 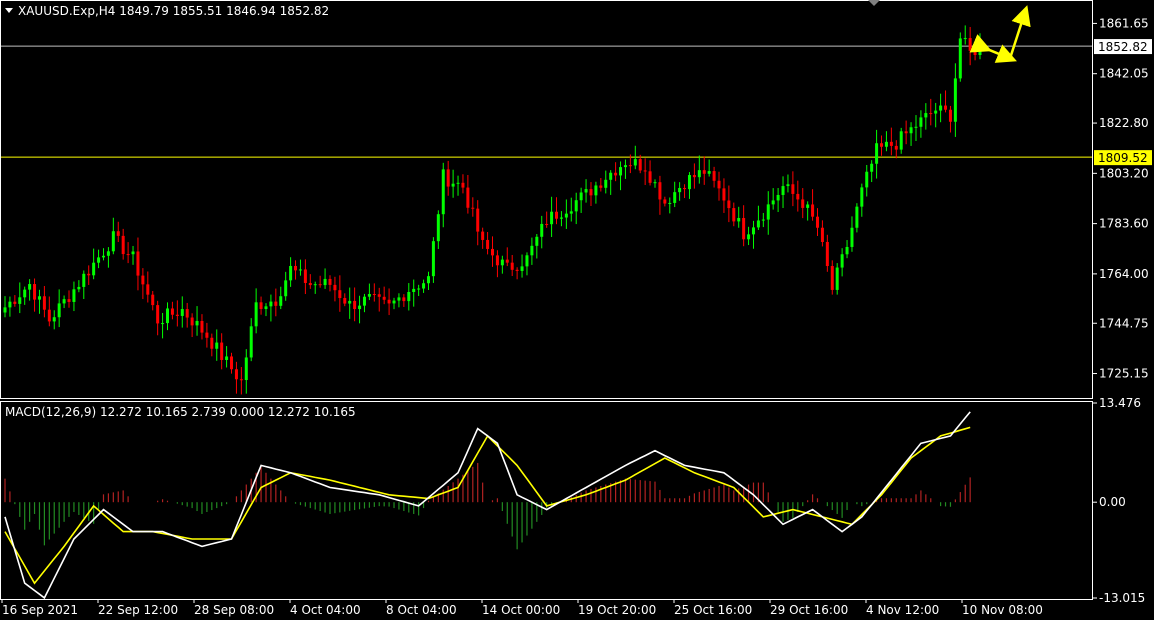 I want to click on time-tick-label: 29 Oct 16:00, so click(x=809, y=610).